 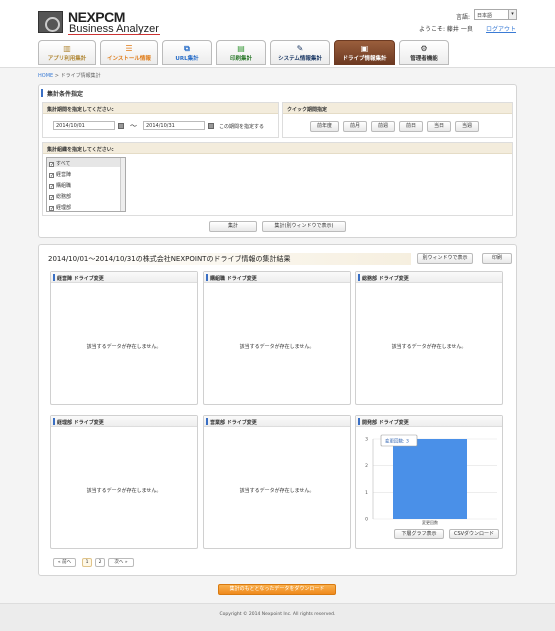 I want to click on logout-link: ログアウト, so click(x=501, y=28).